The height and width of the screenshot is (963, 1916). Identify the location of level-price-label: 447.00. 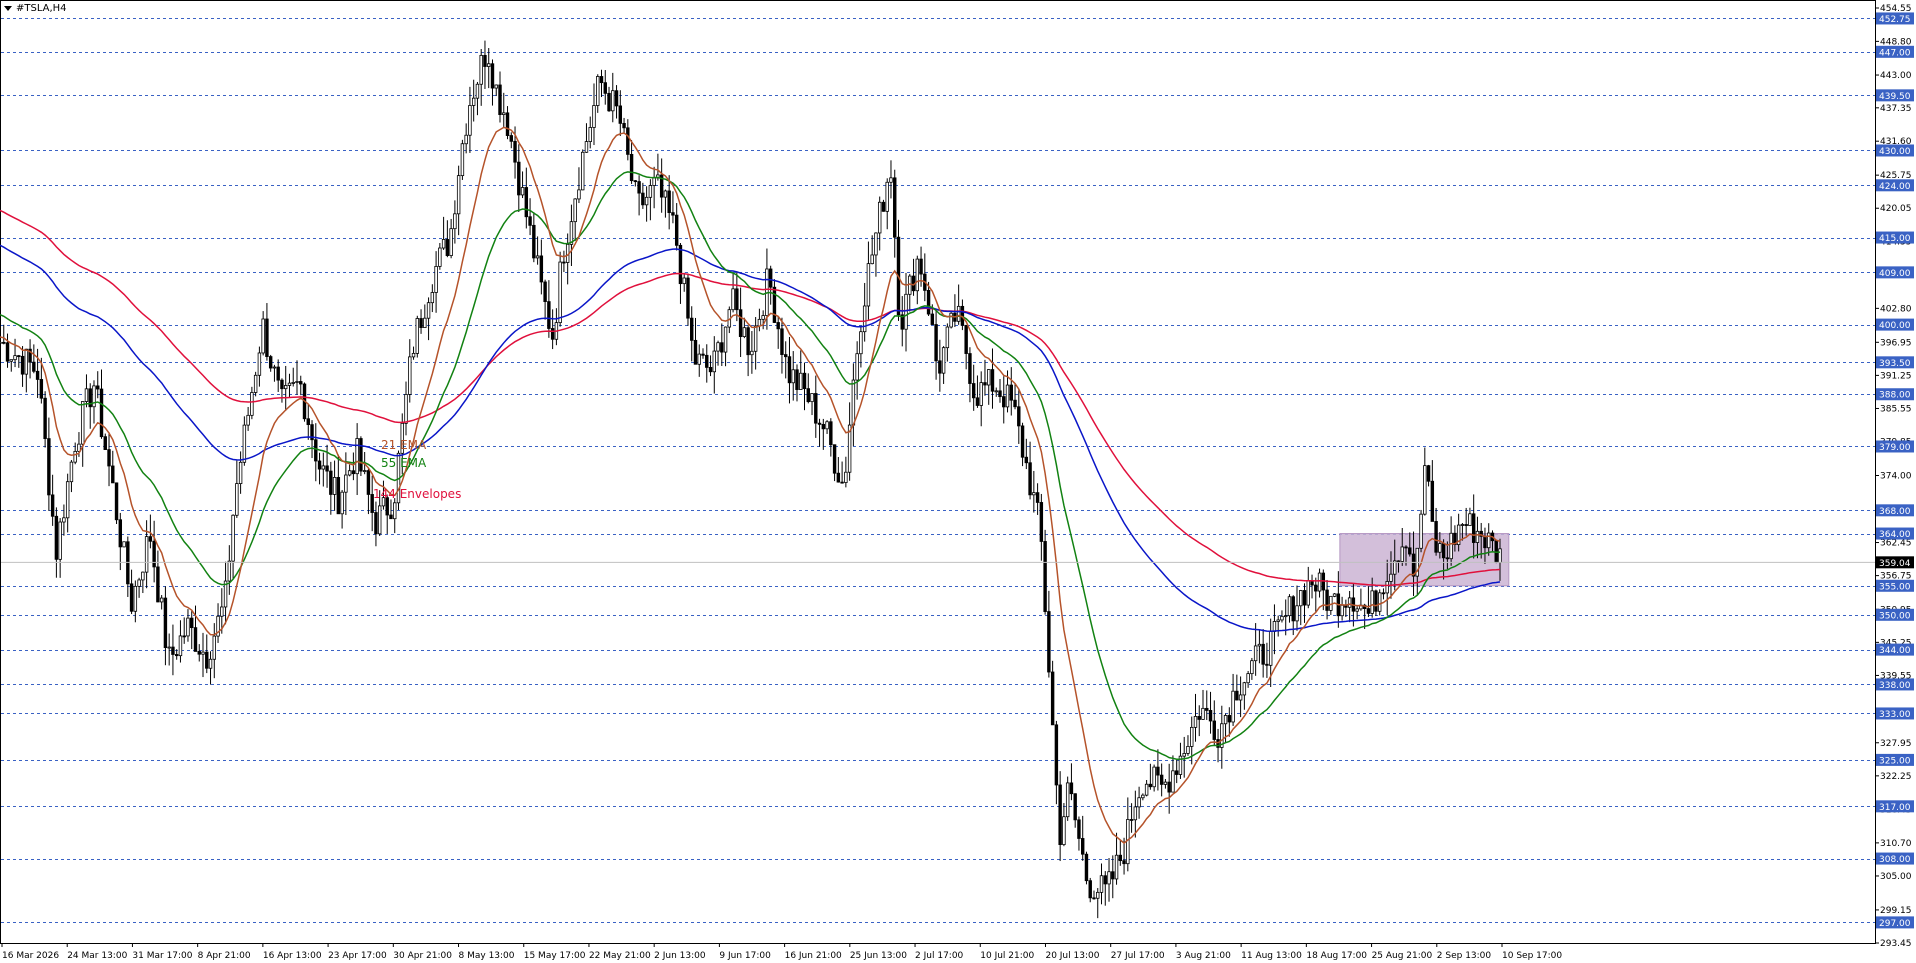
(1895, 53).